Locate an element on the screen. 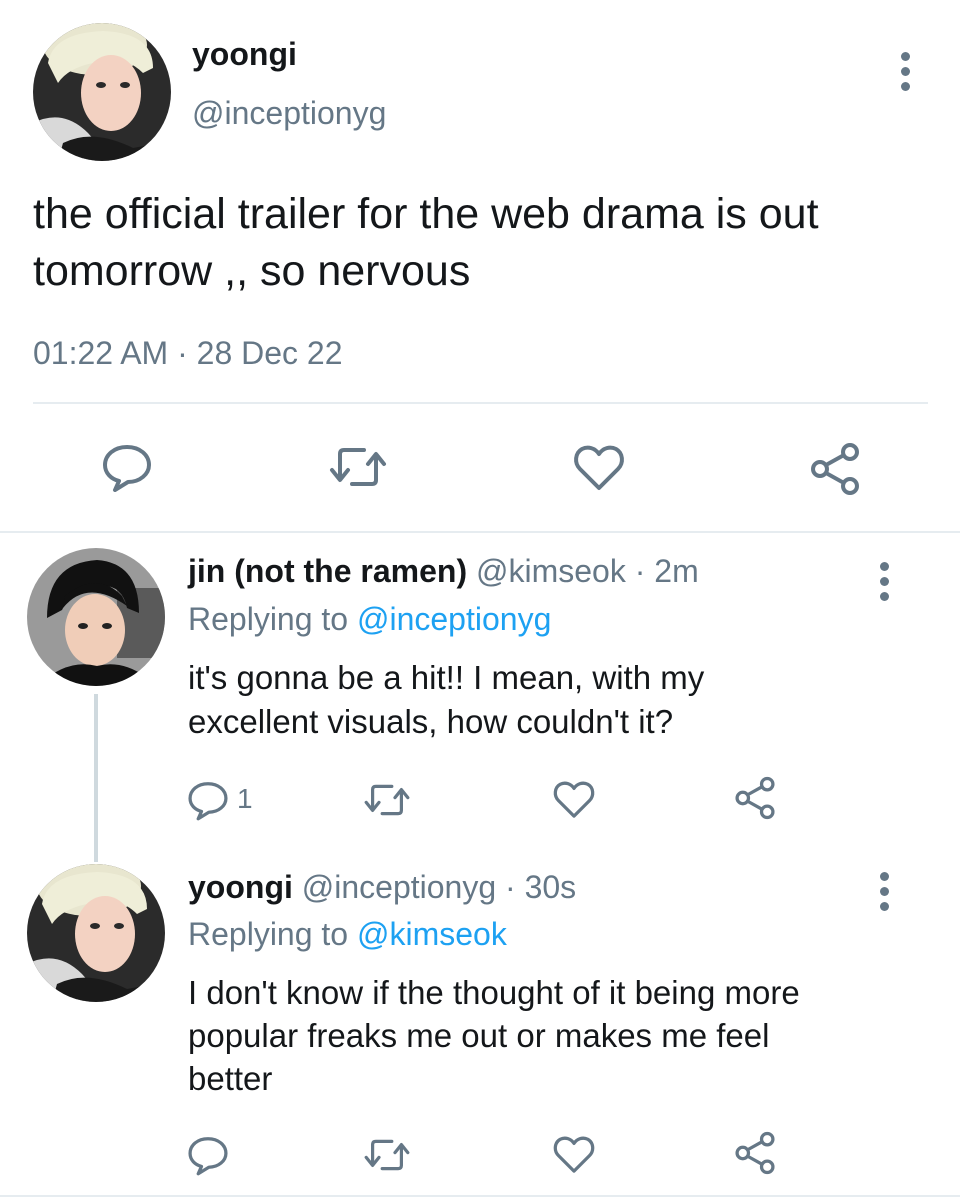  reply-author-name: jin (not the ramen) is located at coordinates (327, 571).